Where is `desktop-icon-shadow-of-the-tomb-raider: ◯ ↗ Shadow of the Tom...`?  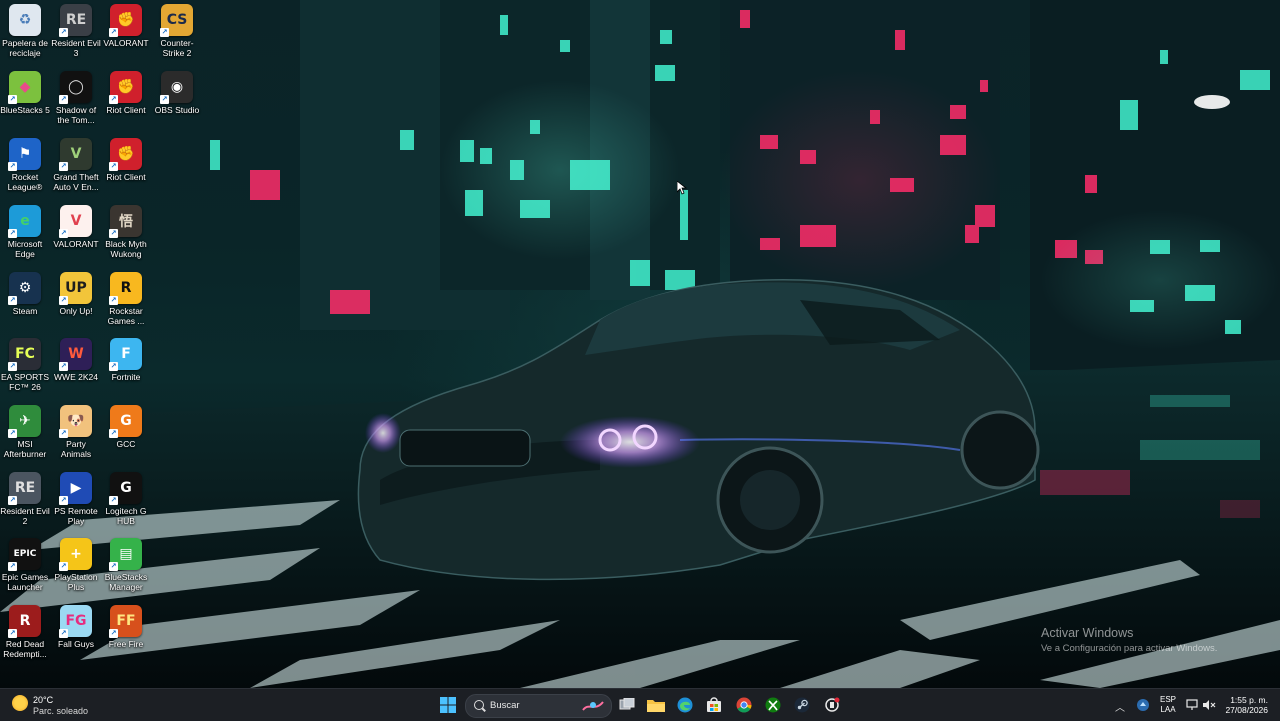
desktop-icon-shadow-of-the-tomb-raider: ◯ ↗ Shadow of the Tom... is located at coordinates (76, 98).